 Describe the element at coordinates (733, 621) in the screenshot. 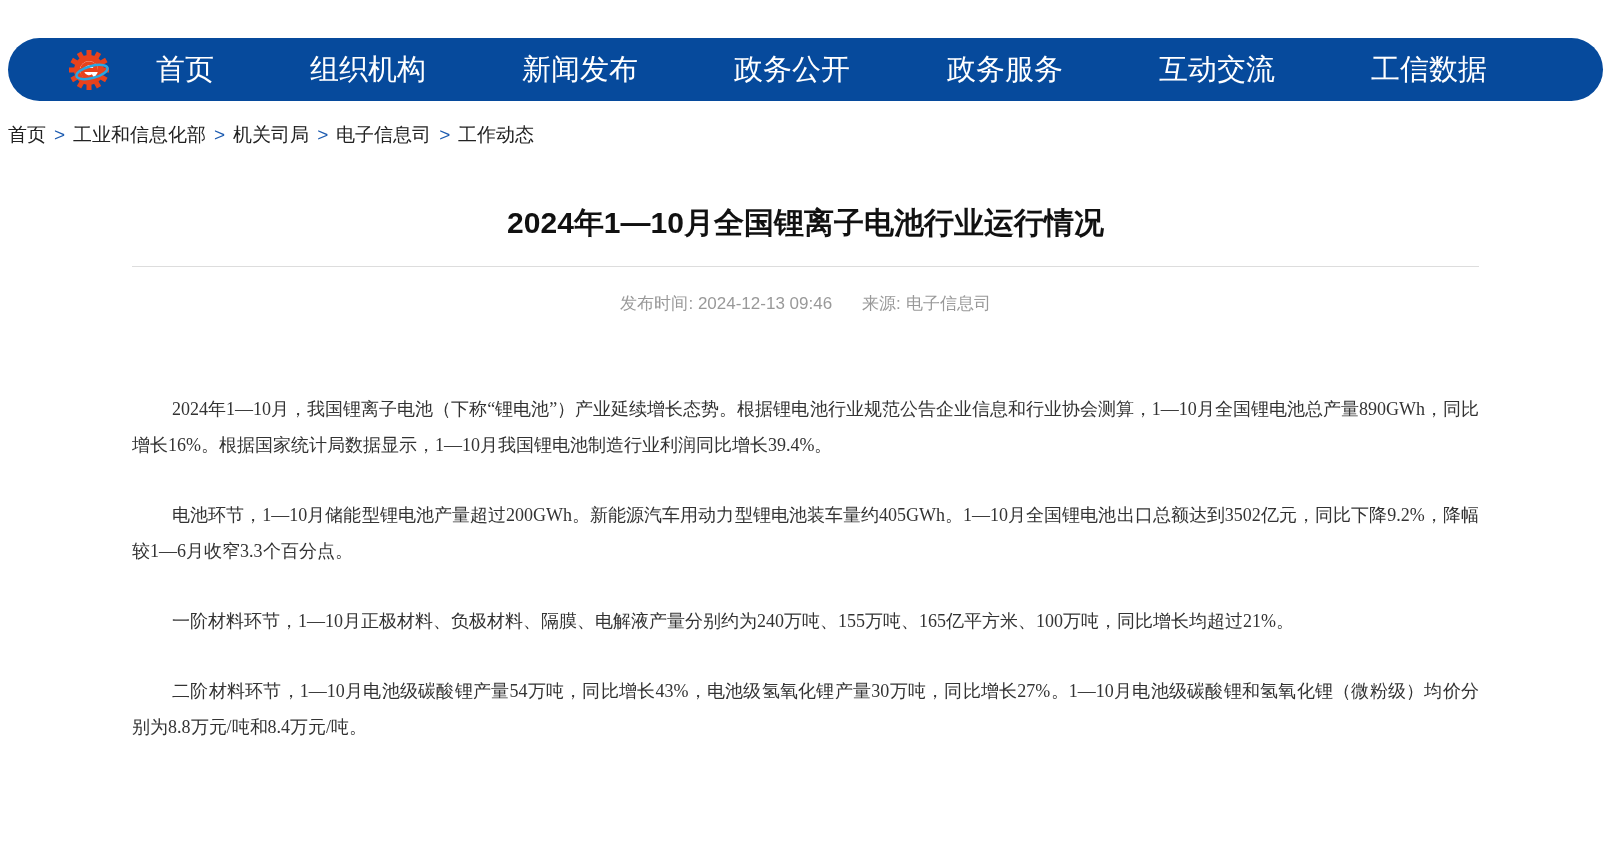

I see `article-paragraph: 一阶材料环节，1—10月正极材料、负极材料、隔膜、电解液产量分别约为240万吨、155万吨、165亿平方米、100万吨，同比增长均超过21%。` at that location.